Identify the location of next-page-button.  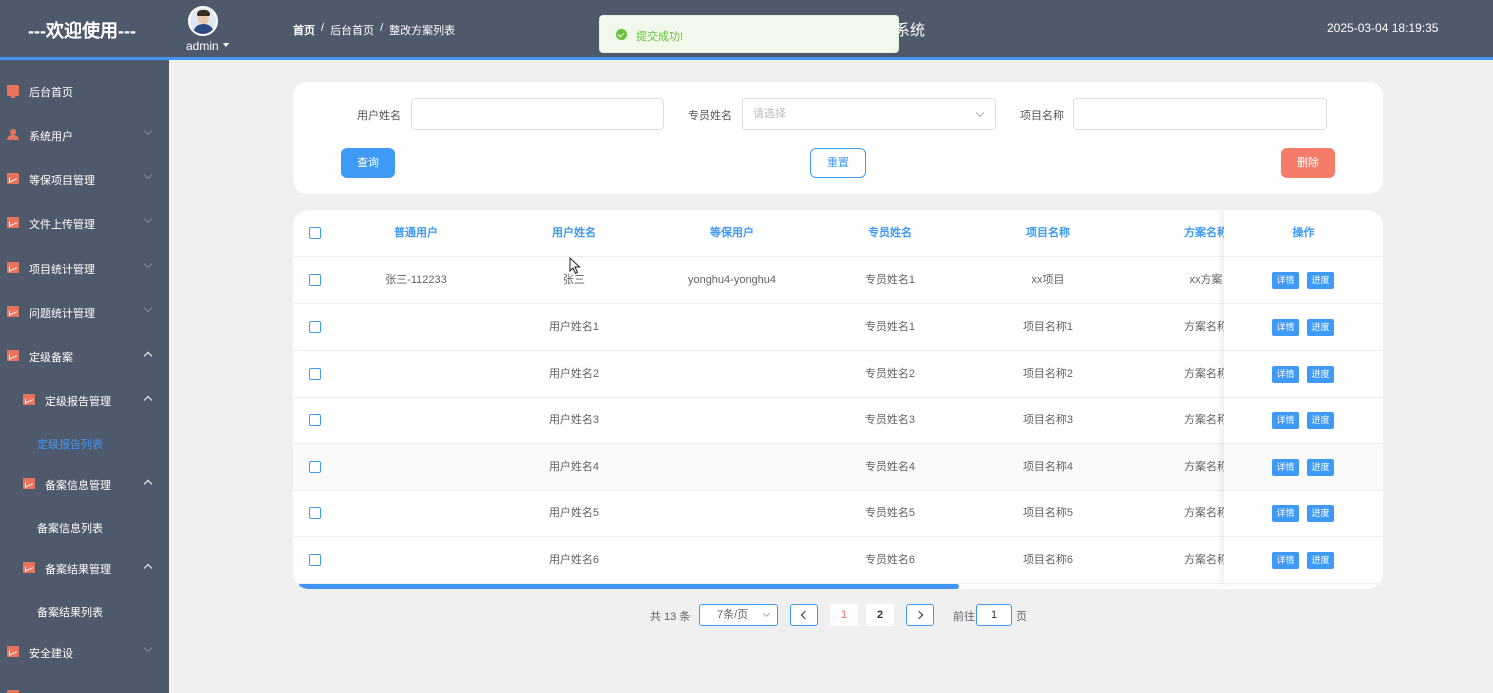
(920, 615).